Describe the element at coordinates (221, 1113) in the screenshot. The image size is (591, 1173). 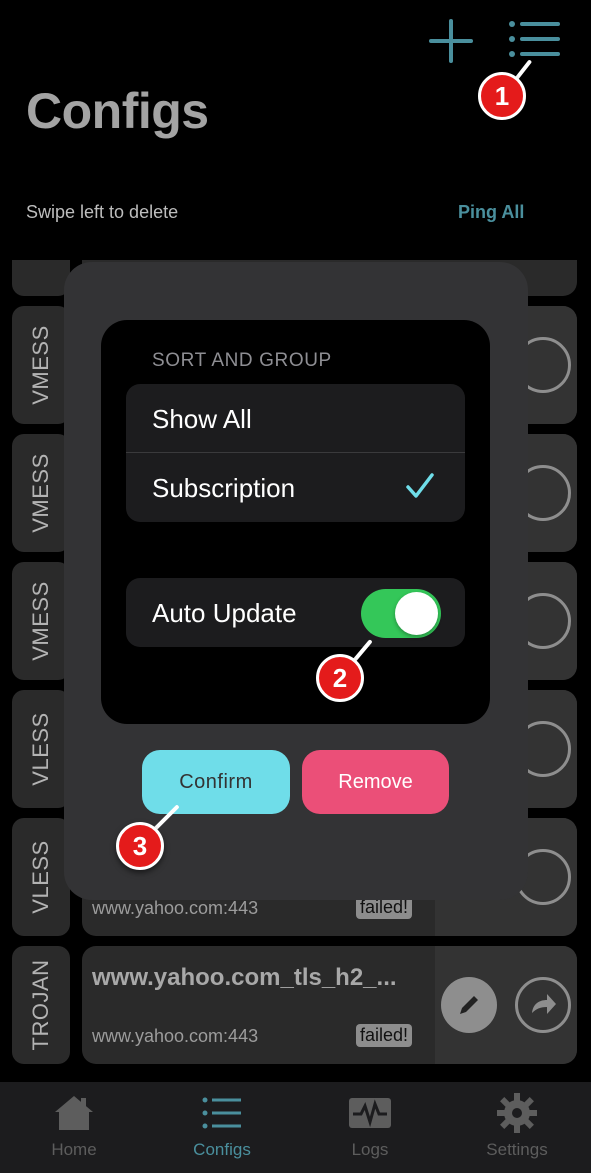
I see `list-icon` at that location.